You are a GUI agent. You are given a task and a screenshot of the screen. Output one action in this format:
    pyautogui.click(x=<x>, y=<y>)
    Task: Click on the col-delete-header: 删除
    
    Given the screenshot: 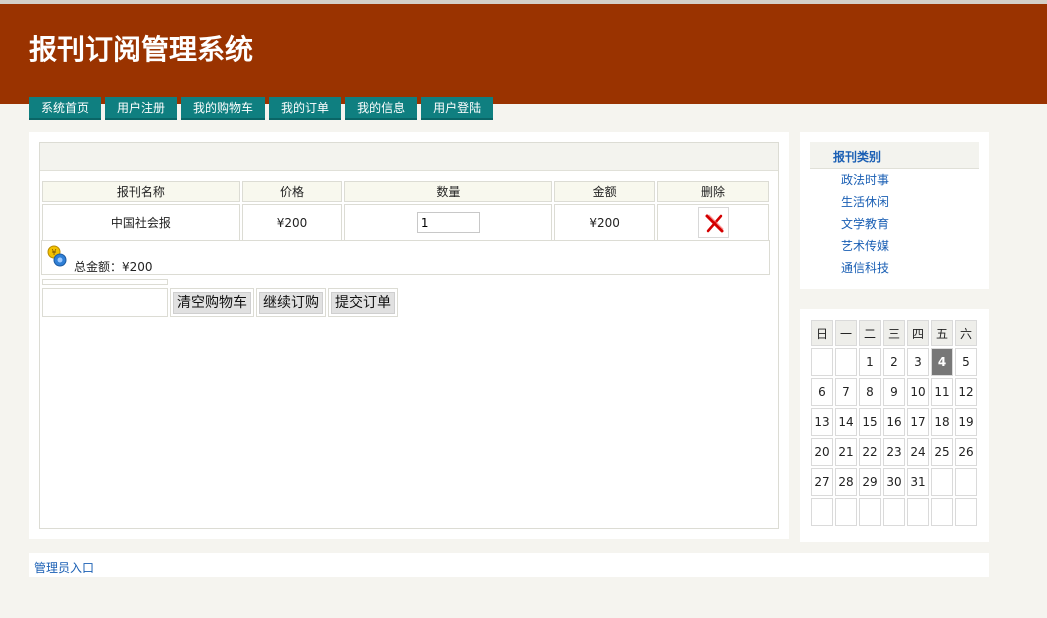 What is the action you would take?
    pyautogui.click(x=713, y=191)
    